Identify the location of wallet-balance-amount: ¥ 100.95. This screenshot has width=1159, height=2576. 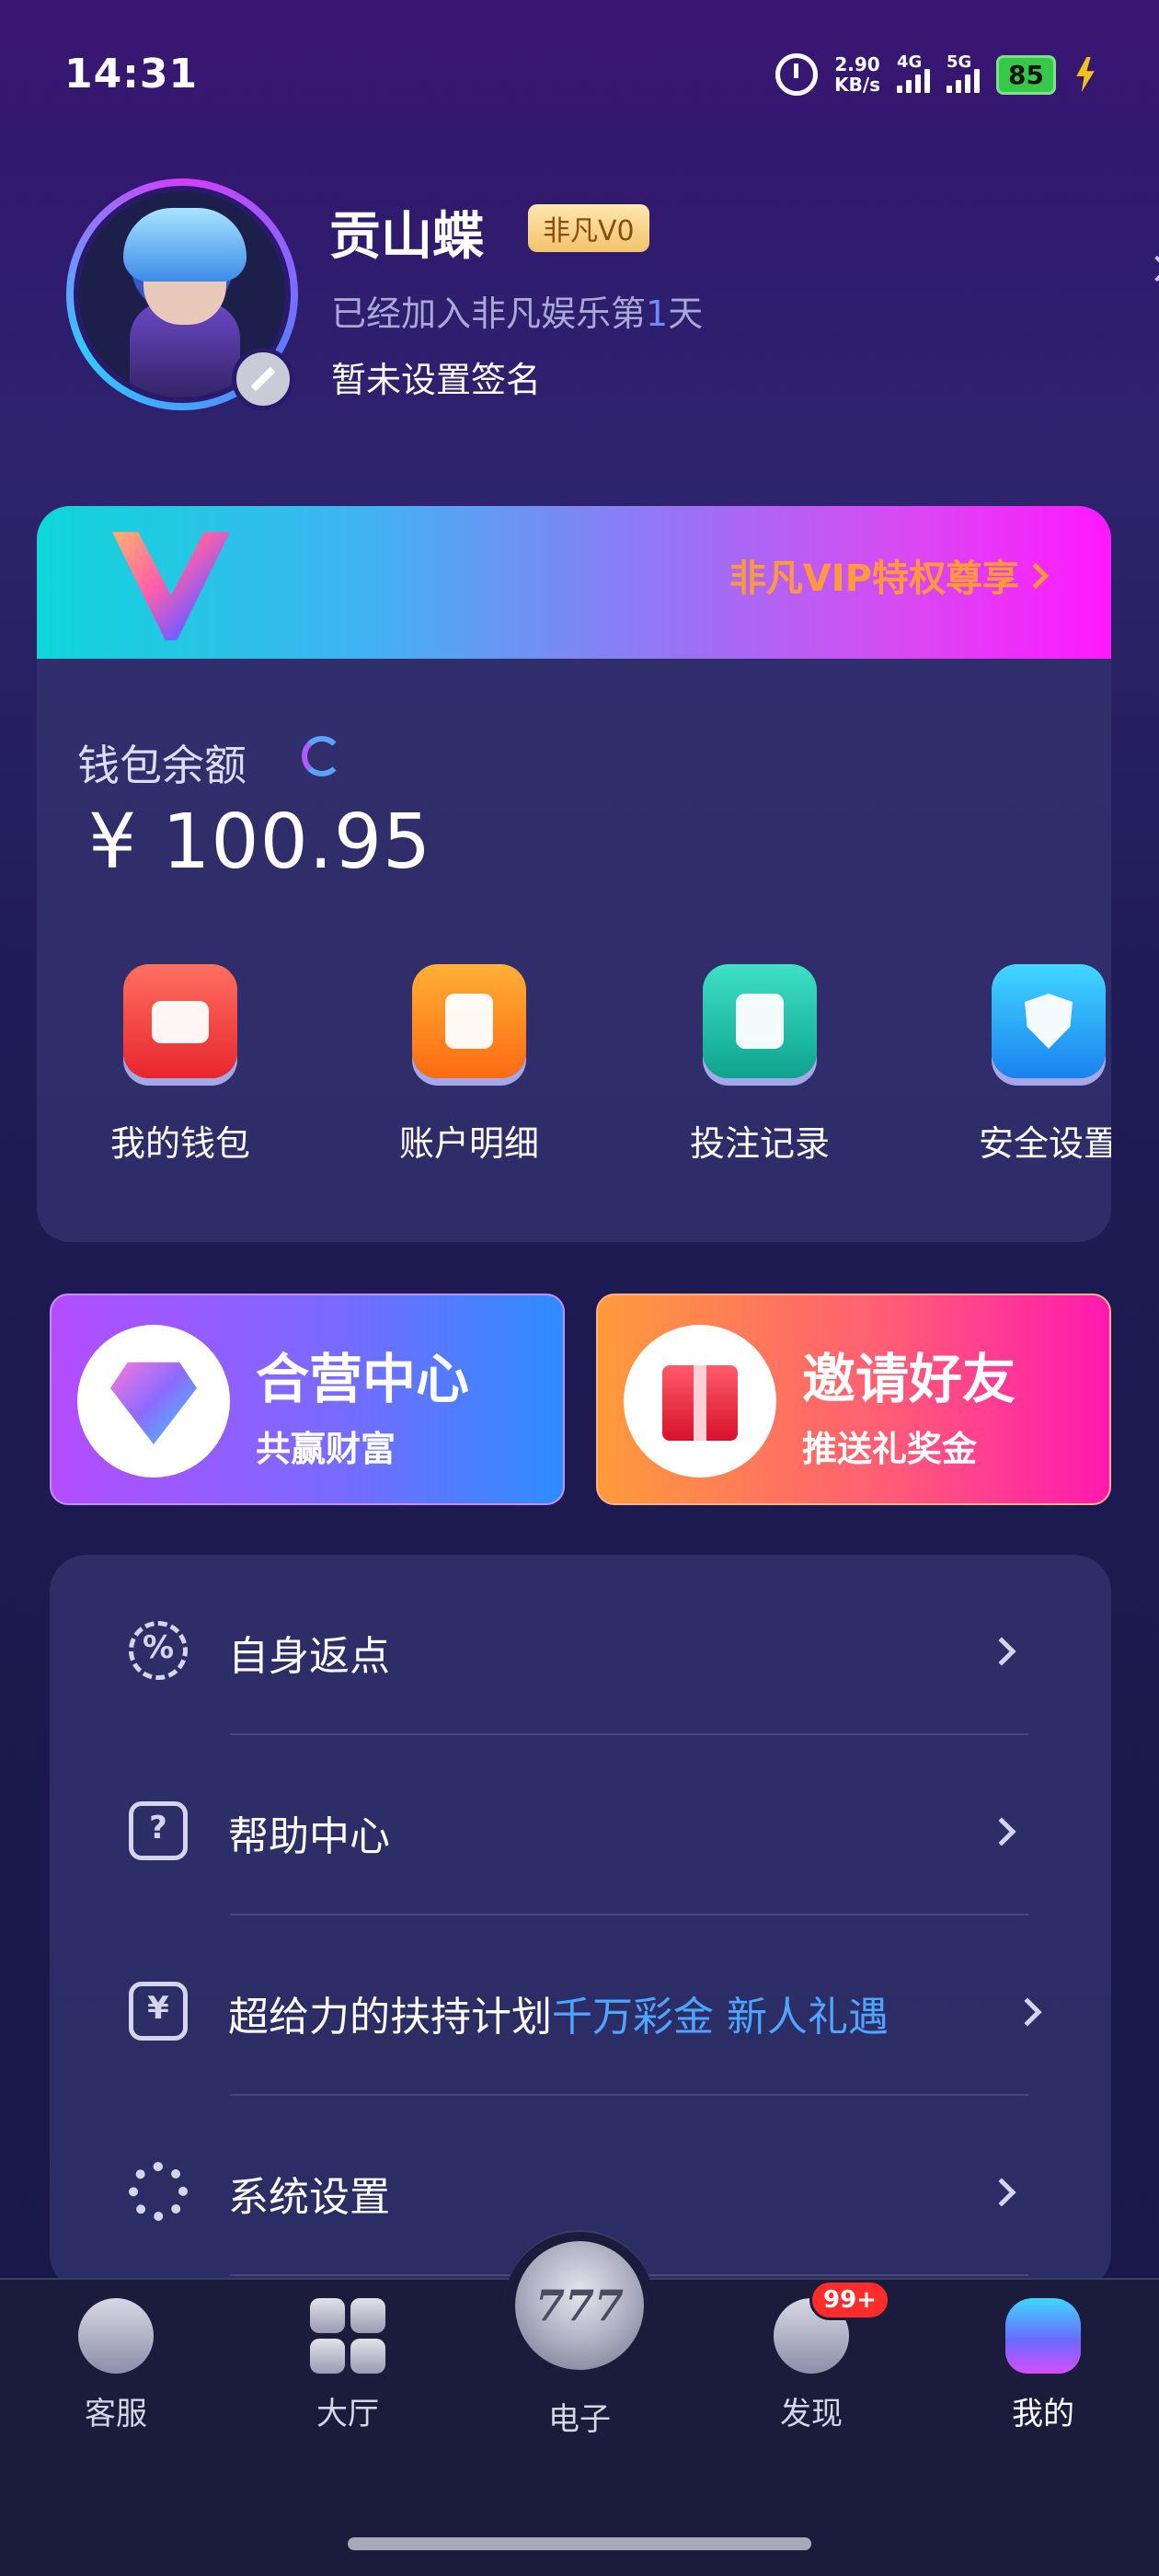
(260, 842).